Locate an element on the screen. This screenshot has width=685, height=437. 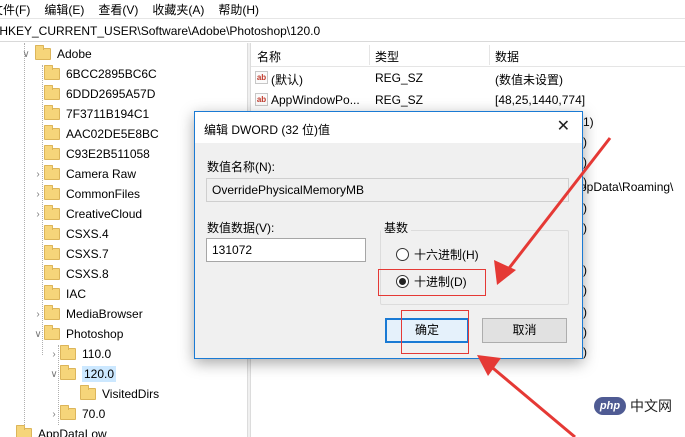
value-data-input: 131072 is located at coordinates (286, 250).